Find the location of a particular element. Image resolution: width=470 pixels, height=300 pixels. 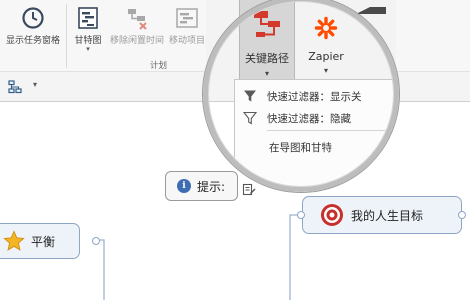

goal-label: 我的人生目标 is located at coordinates (387, 215).